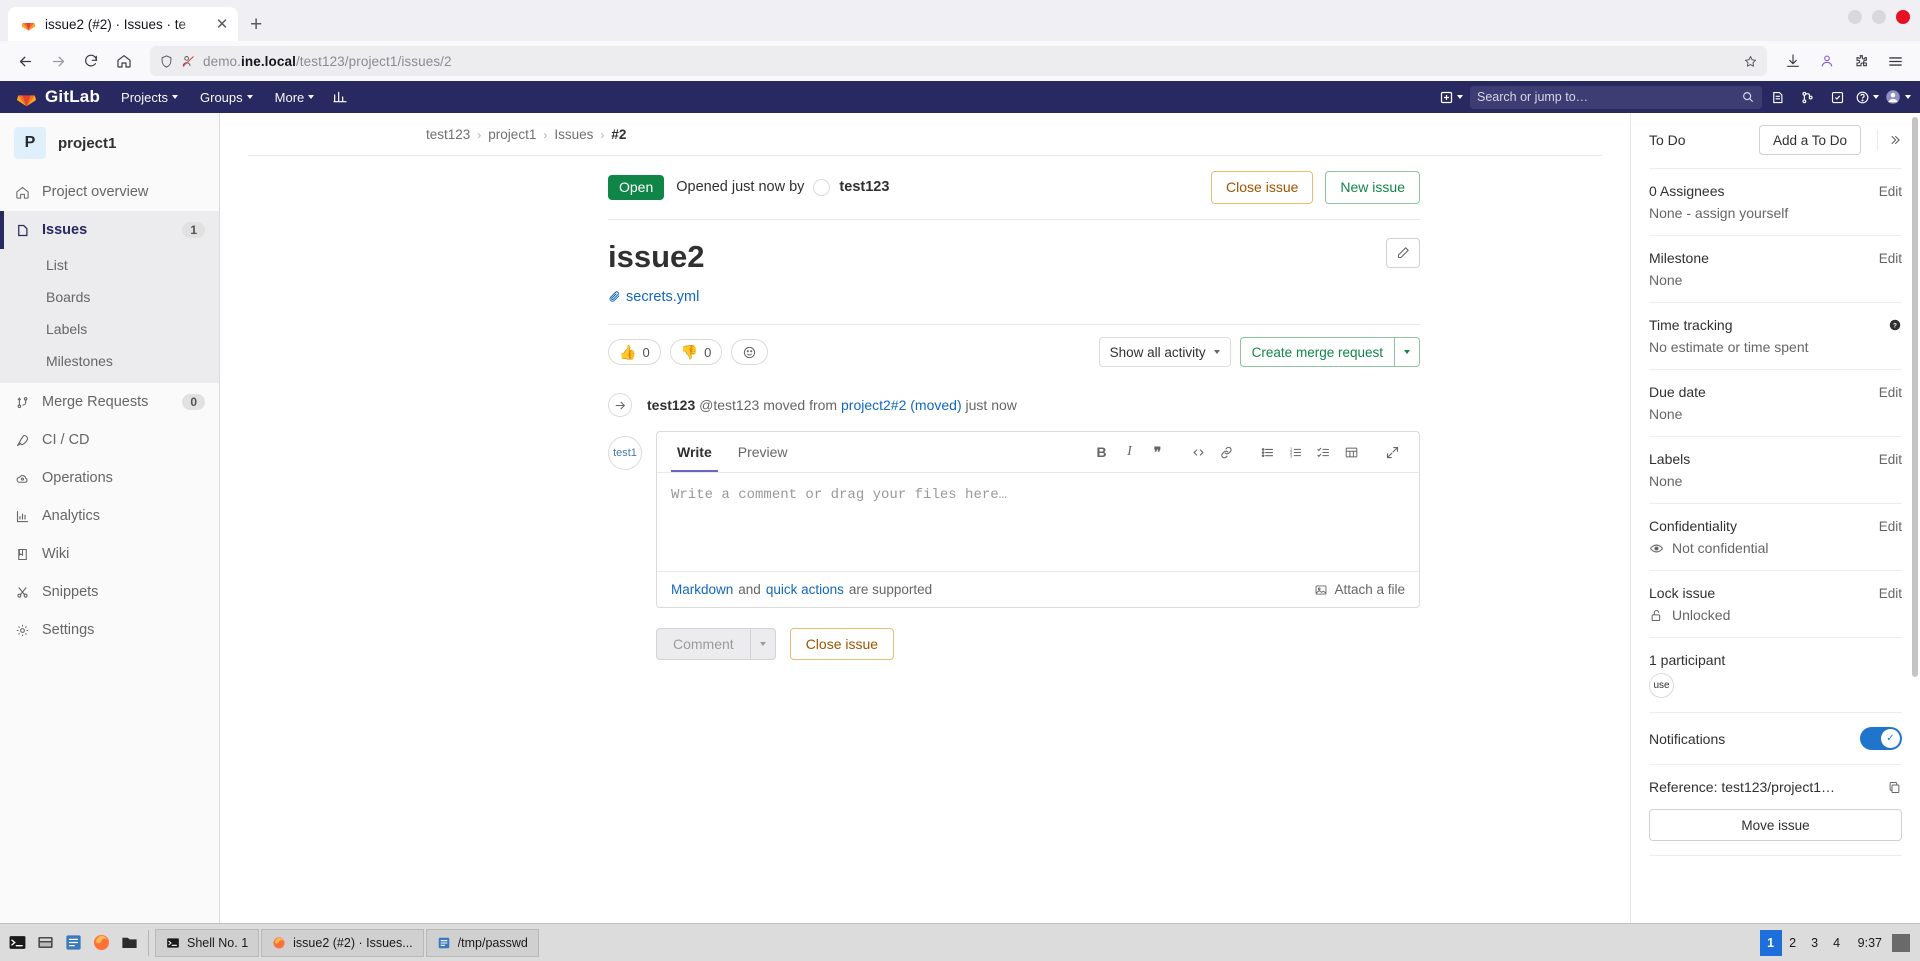 The width and height of the screenshot is (1920, 961). What do you see at coordinates (91, 61) in the screenshot?
I see `reload-icon` at bounding box center [91, 61].